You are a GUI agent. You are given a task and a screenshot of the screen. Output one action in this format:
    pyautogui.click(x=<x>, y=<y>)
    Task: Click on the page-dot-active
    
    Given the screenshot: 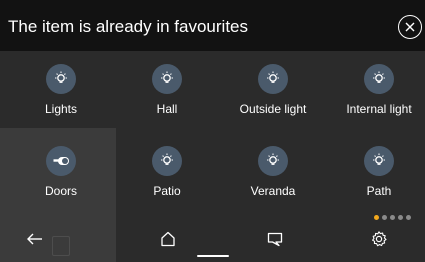 What is the action you would take?
    pyautogui.click(x=376, y=217)
    